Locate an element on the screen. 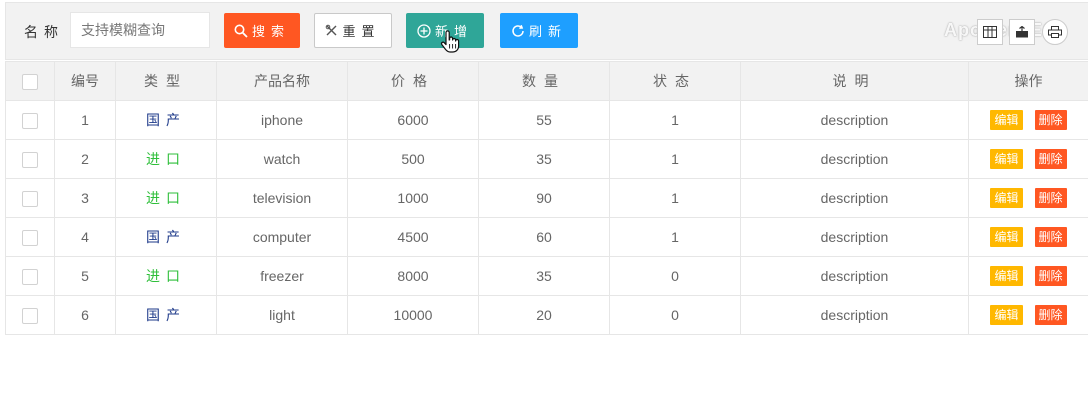 The image size is (1088, 404). column-header: 操作 is located at coordinates (1028, 81).